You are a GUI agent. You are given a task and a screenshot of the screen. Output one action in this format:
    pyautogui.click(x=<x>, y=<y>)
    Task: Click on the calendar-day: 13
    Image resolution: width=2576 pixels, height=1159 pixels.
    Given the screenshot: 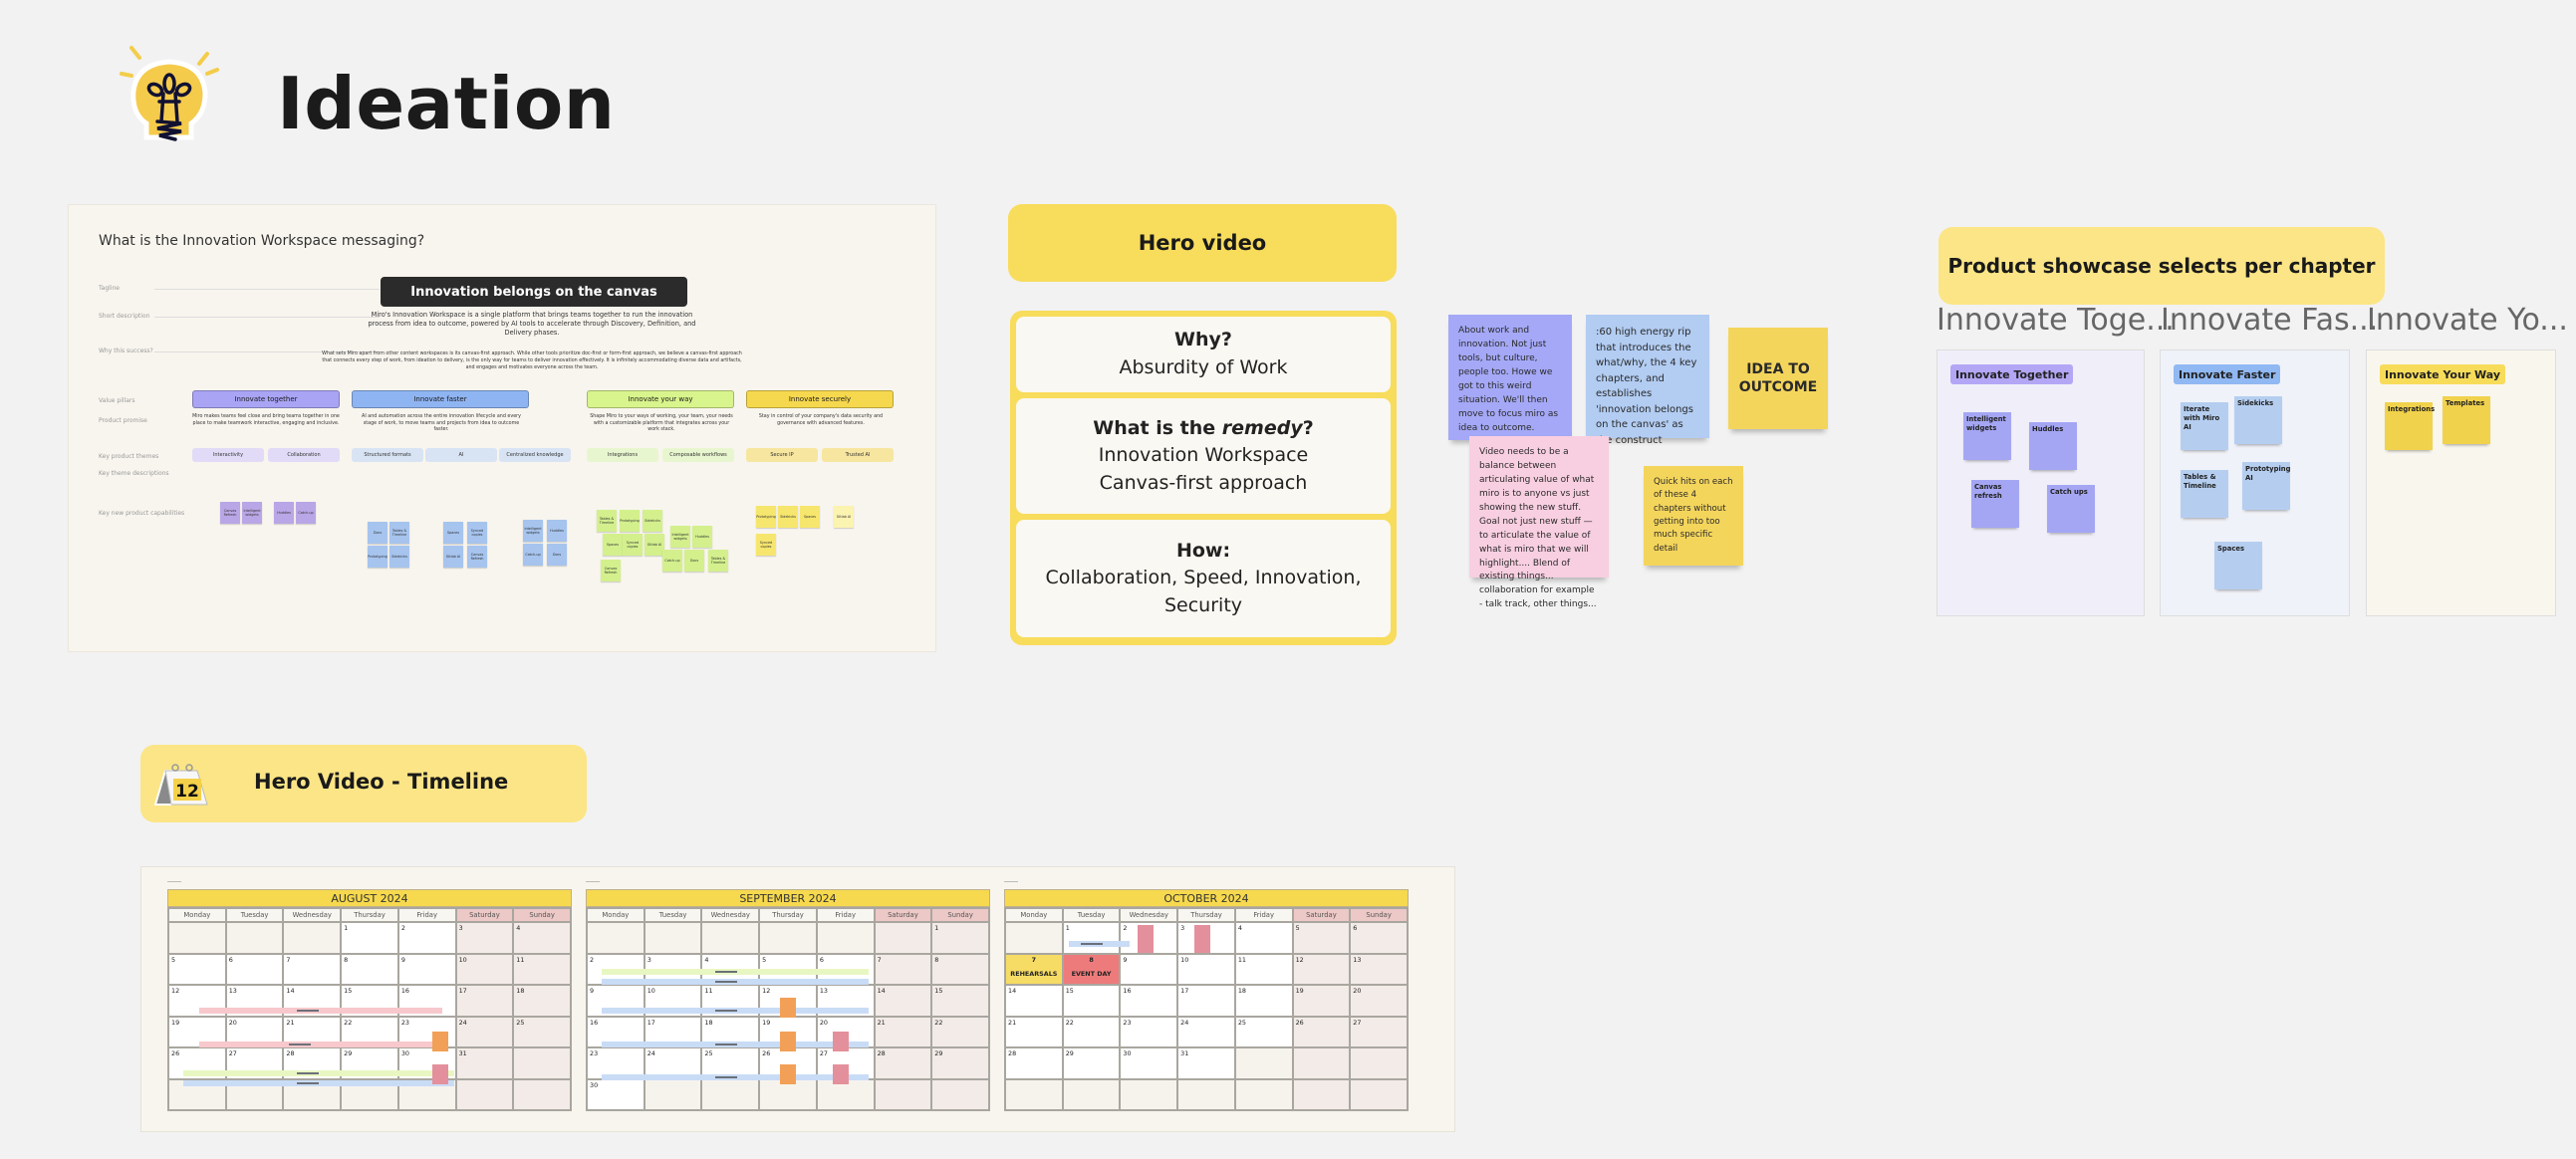 What is the action you would take?
    pyautogui.click(x=1380, y=970)
    